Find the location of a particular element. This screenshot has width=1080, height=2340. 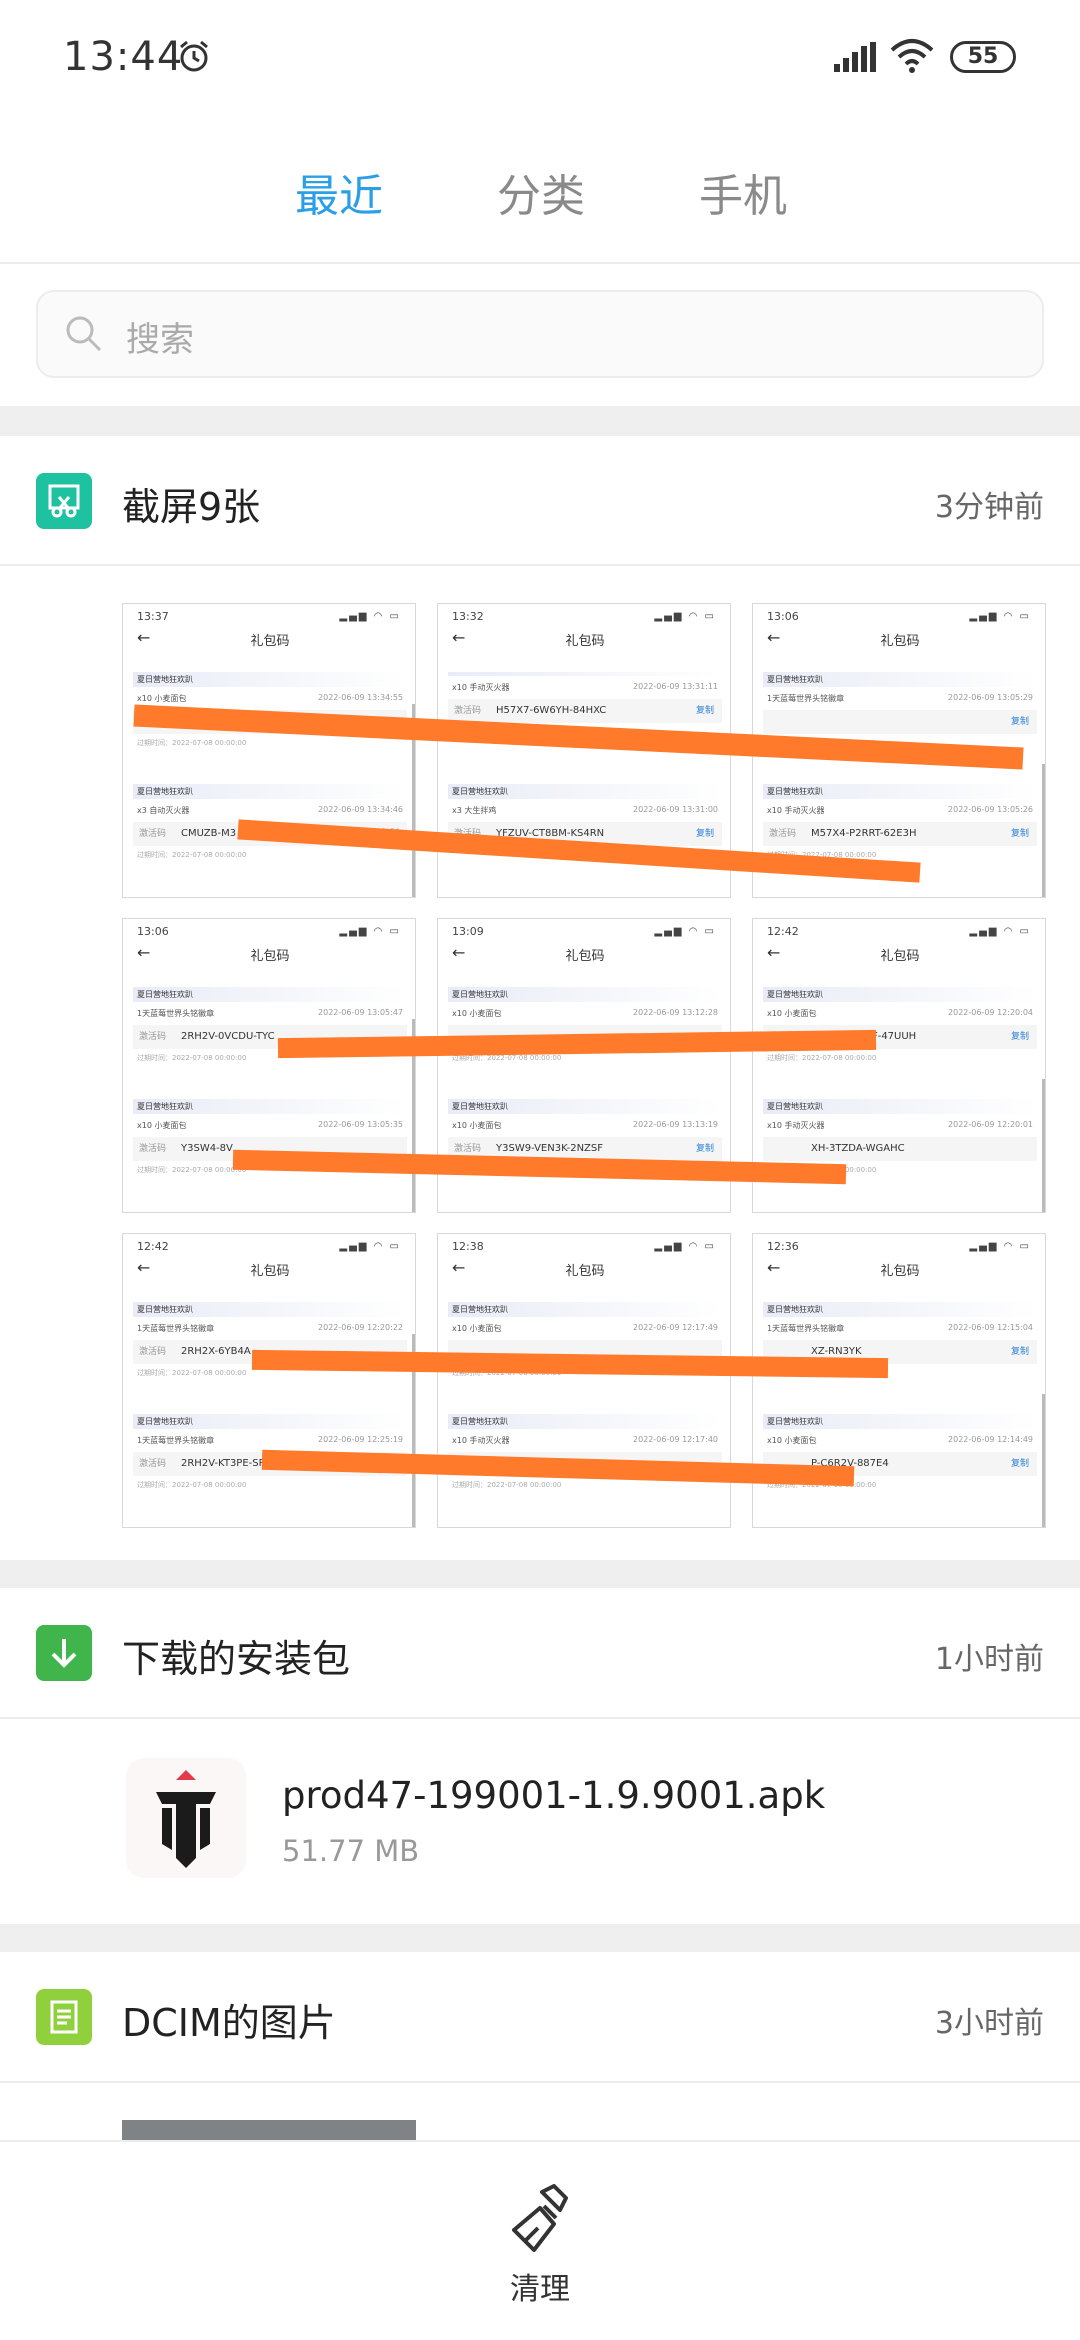

card-item: 1天蓝莓世界头铭徽章 2022-06-09 13:05:47 is located at coordinates (270, 1013).